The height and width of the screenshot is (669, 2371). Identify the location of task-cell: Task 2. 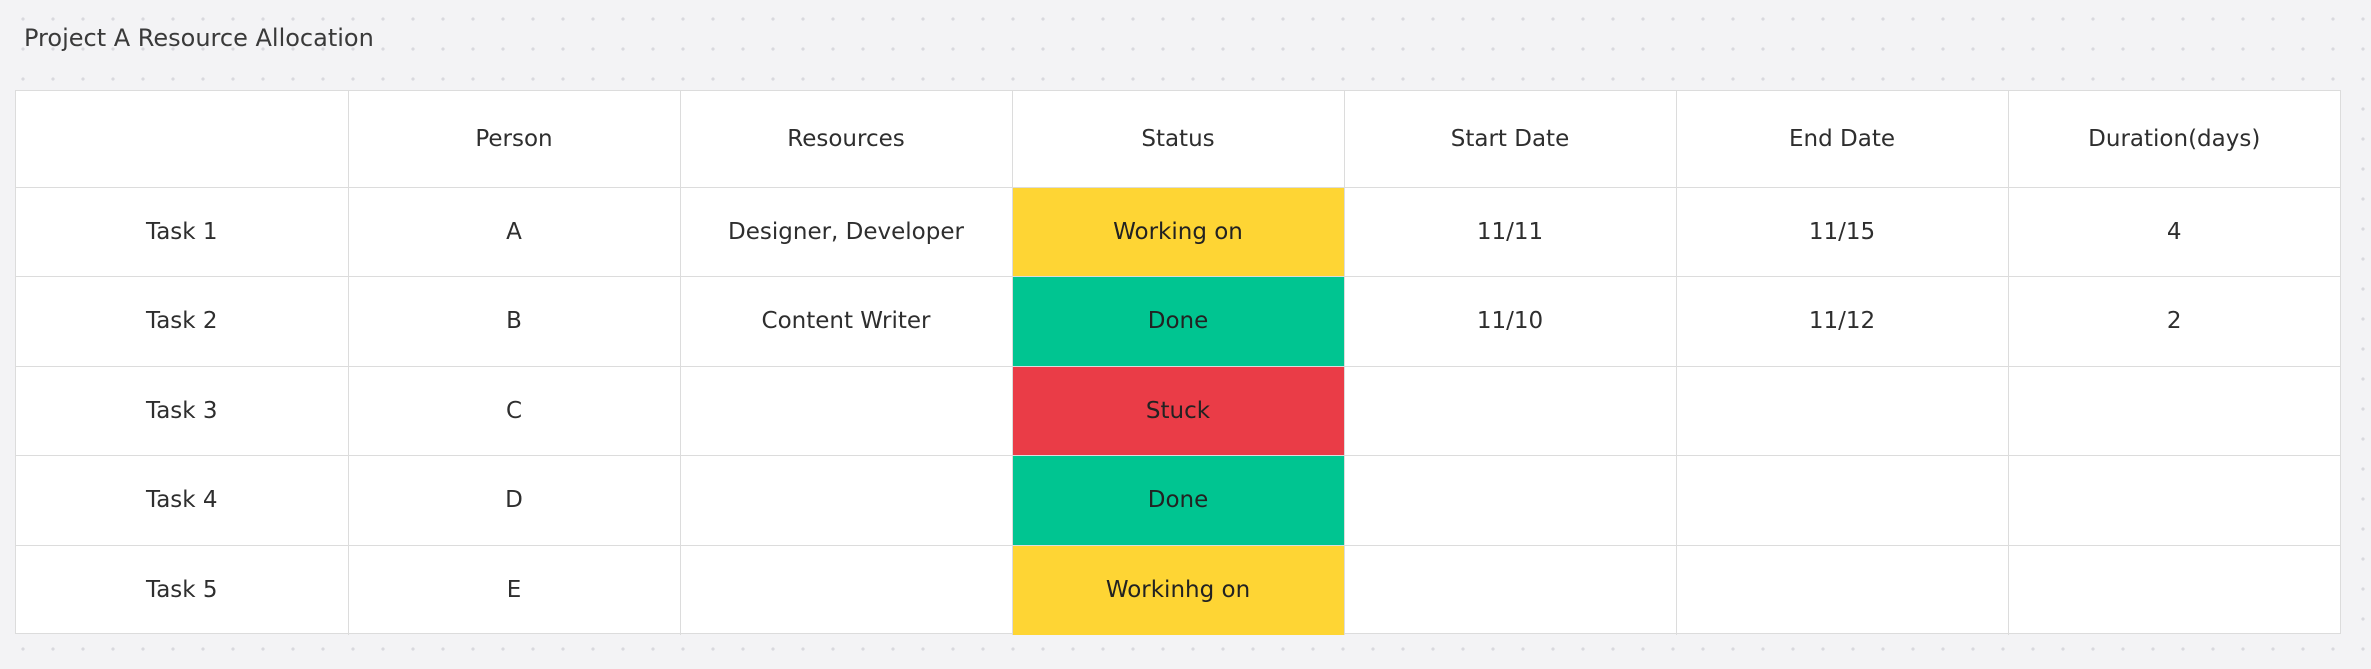
(182, 321).